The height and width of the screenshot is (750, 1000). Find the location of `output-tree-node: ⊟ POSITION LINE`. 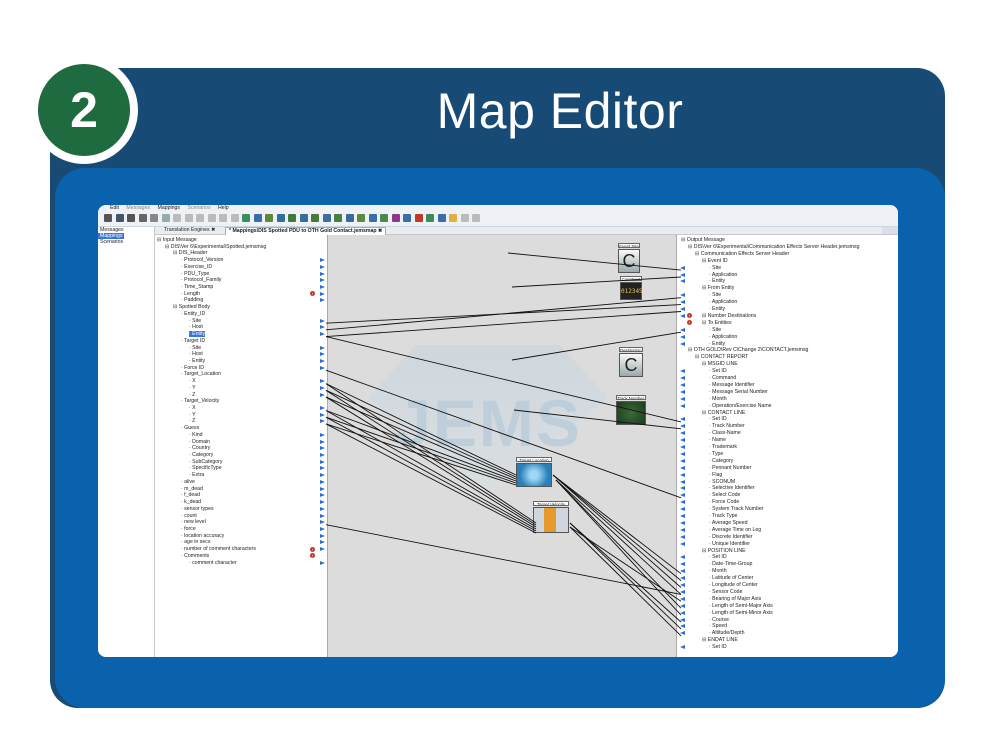

output-tree-node: ⊟ POSITION LINE is located at coordinates (724, 551).